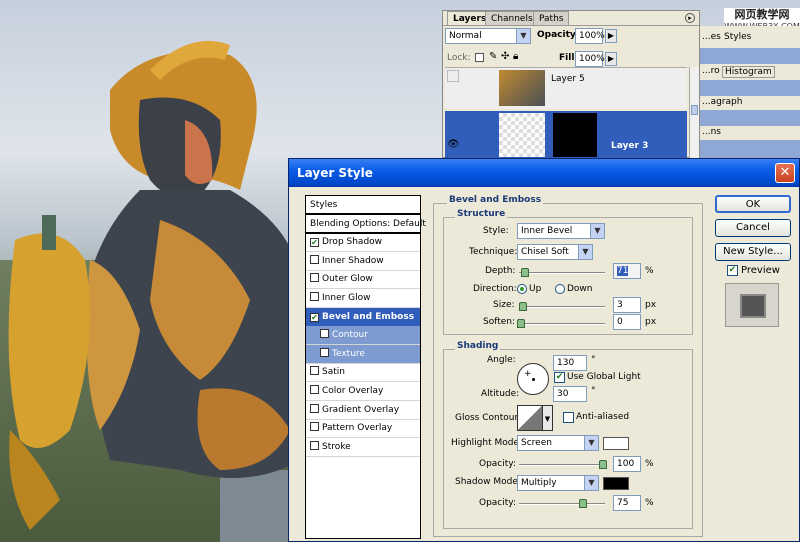 Image resolution: width=800 pixels, height=542 pixels. I want to click on depth-field: 71, so click(627, 271).